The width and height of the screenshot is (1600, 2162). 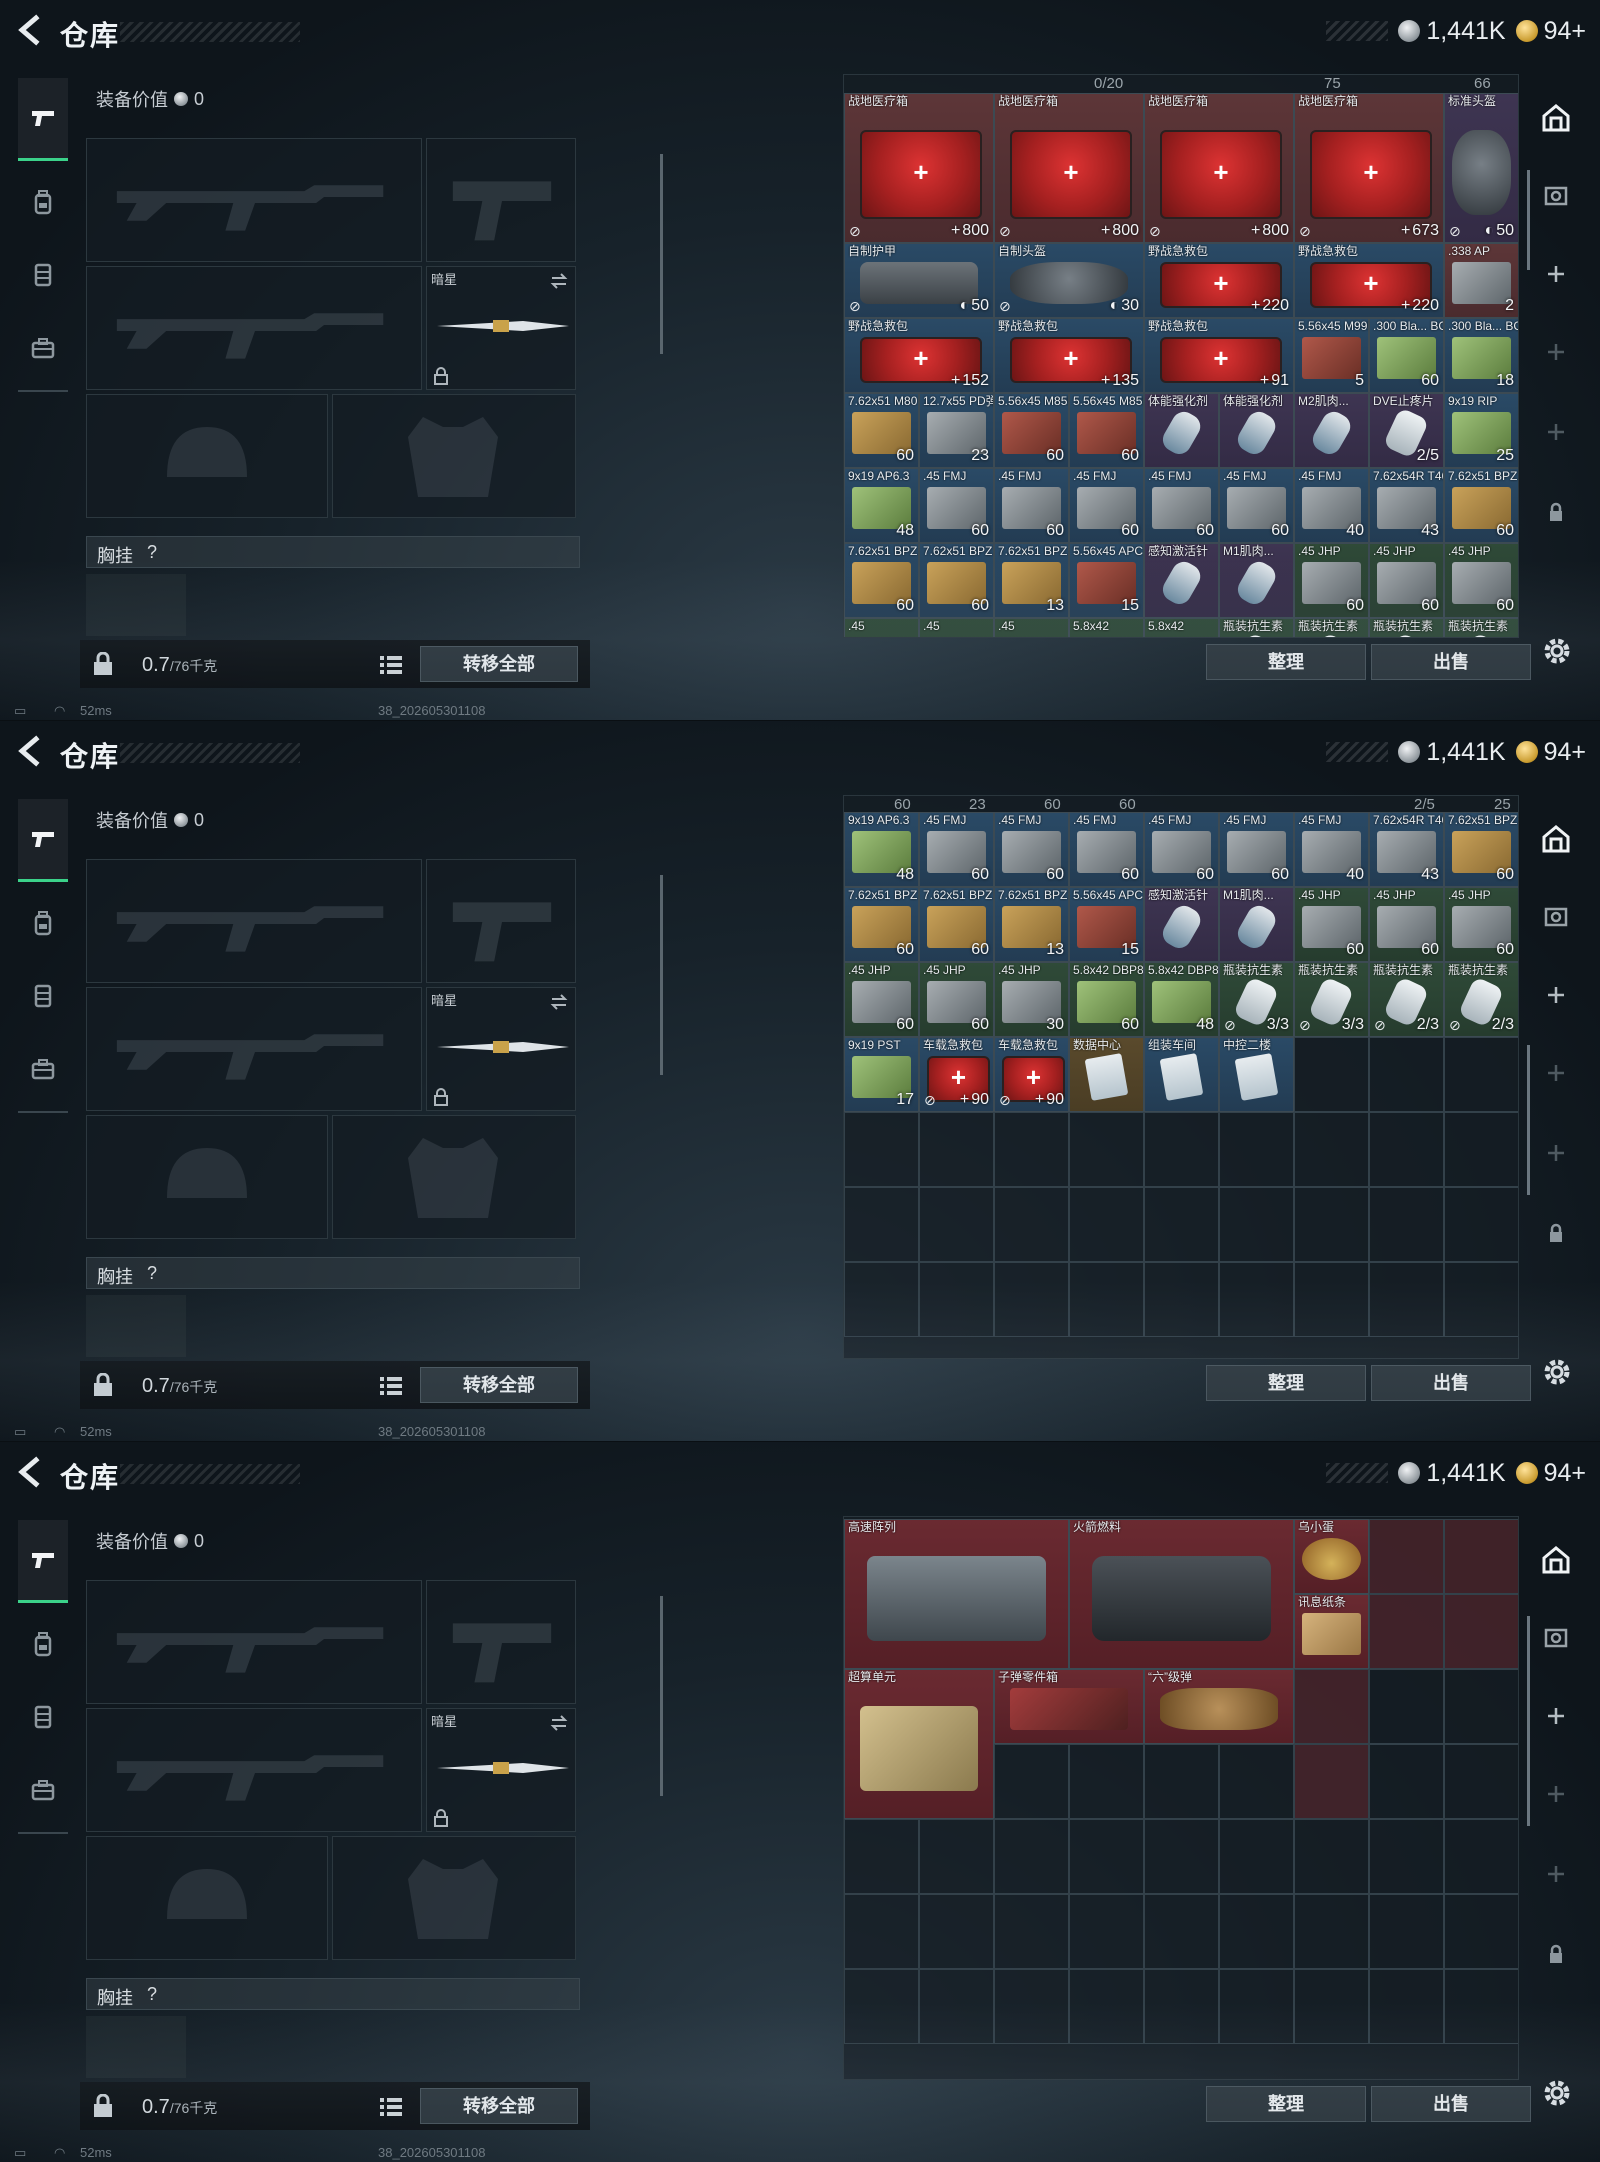 What do you see at coordinates (29, 751) in the screenshot?
I see `back-button` at bounding box center [29, 751].